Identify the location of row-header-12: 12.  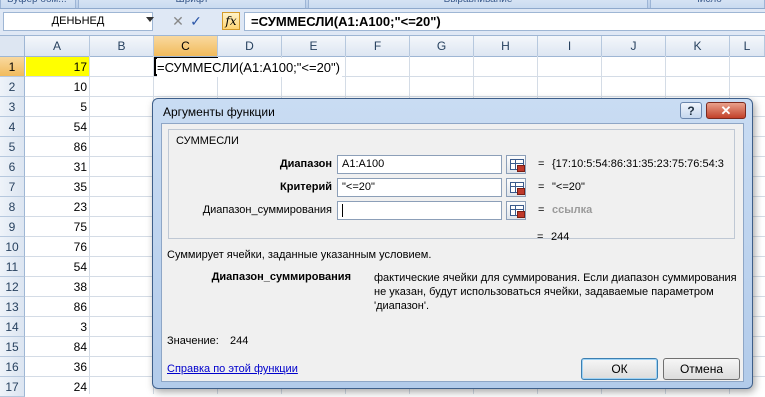
(12, 287).